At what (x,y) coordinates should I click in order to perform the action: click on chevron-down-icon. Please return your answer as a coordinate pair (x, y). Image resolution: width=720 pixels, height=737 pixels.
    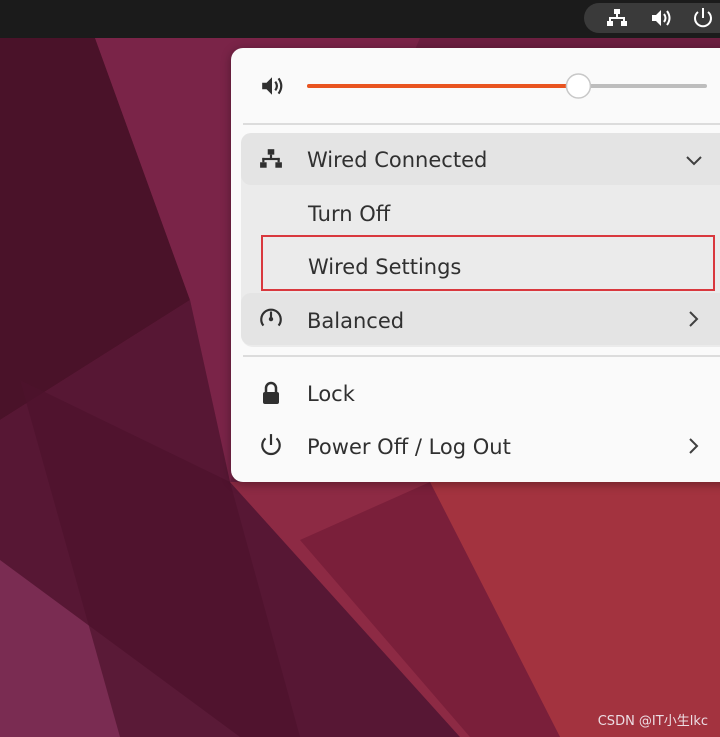
    Looking at the image, I should click on (694, 161).